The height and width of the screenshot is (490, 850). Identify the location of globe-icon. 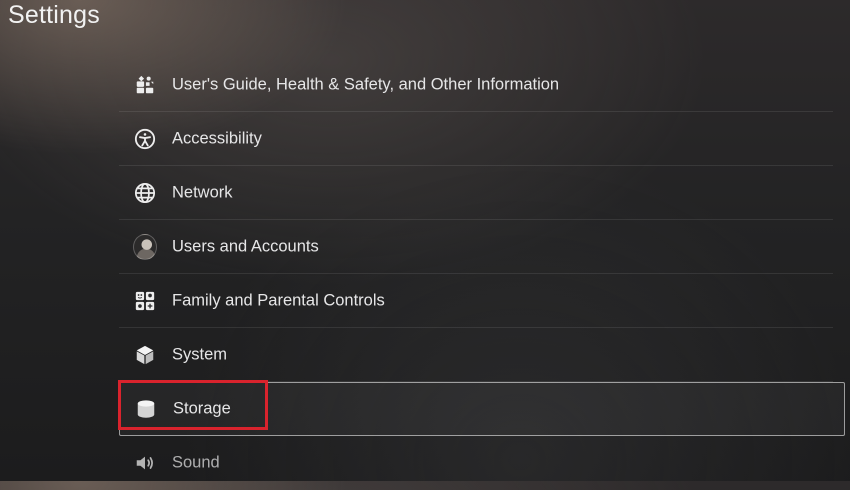
(145, 193).